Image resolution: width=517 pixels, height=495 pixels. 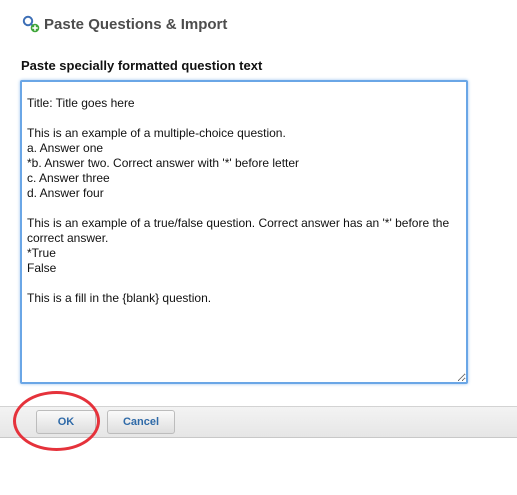 What do you see at coordinates (258, 422) in the screenshot?
I see `button-bar: OK Cancel` at bounding box center [258, 422].